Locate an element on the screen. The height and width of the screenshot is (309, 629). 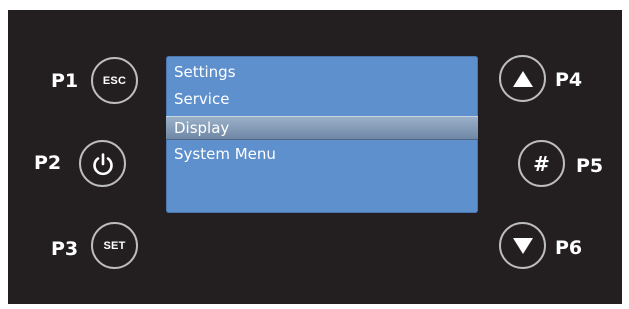
triangle-up-icon is located at coordinates (522, 78).